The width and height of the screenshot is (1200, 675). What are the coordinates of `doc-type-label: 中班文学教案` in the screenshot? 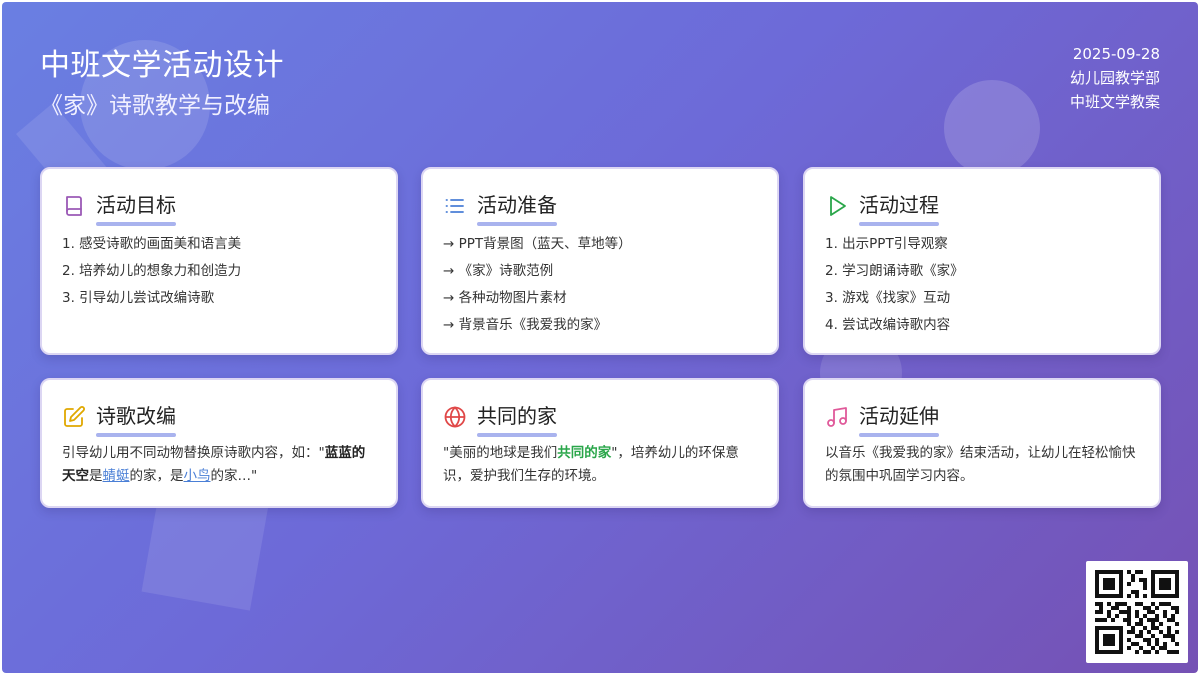 It's located at (1114, 102).